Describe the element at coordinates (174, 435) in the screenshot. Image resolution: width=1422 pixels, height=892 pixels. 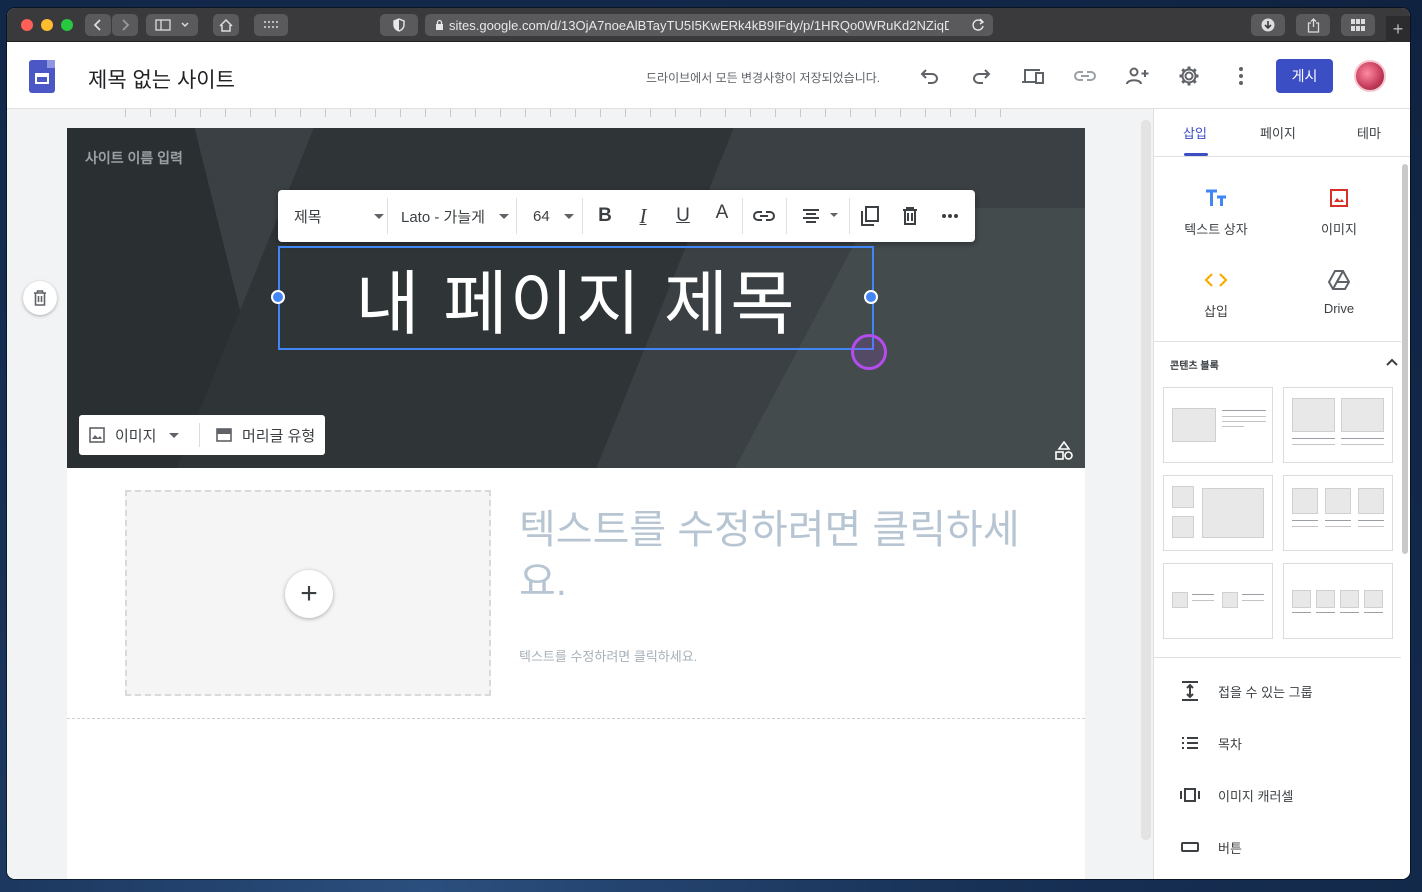
I see `dropdown-arrow-icon` at that location.